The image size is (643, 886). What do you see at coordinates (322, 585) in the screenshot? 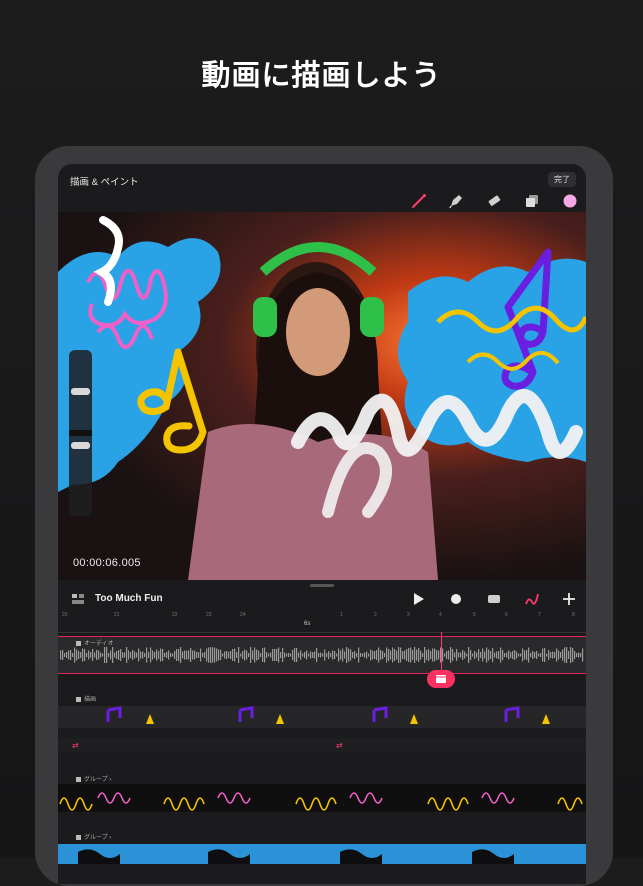
I see `panel-grabber` at bounding box center [322, 585].